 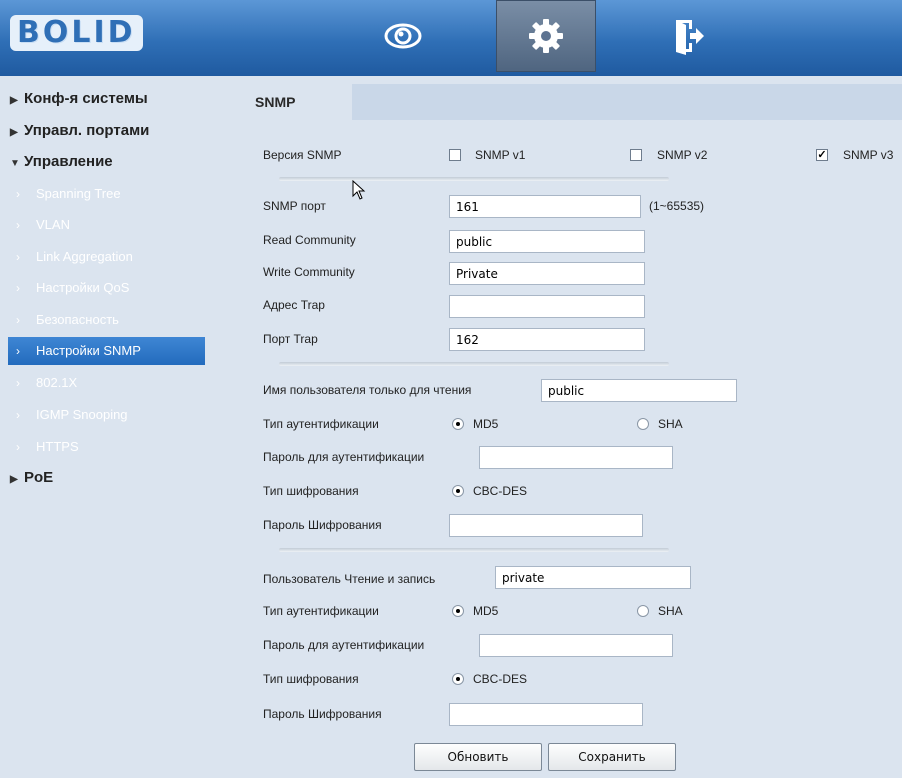 I want to click on snmp-v3-checkbox: ✓, so click(x=822, y=155).